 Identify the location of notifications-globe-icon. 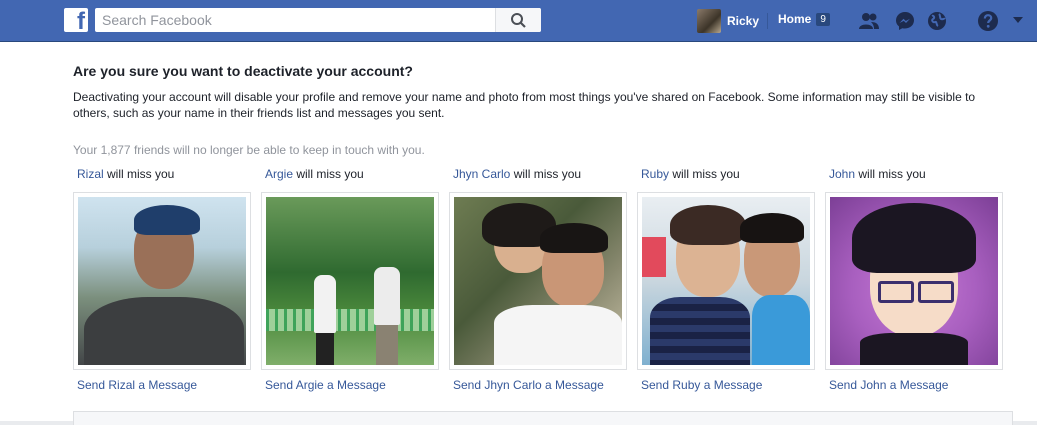
(937, 21).